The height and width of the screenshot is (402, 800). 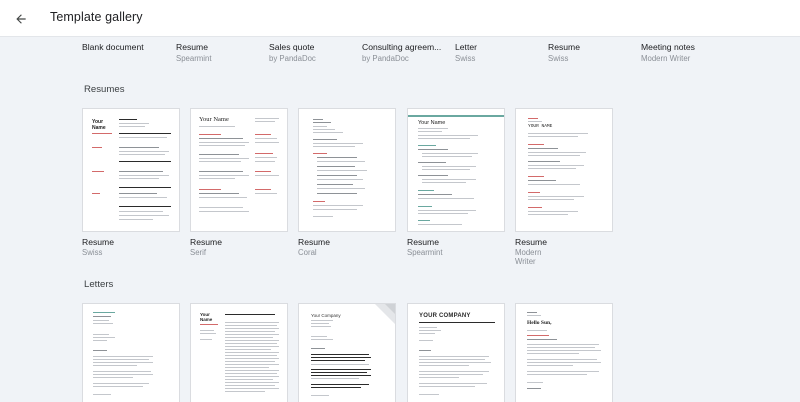 What do you see at coordinates (668, 47) in the screenshot?
I see `recent-template-name: Meeting notes` at bounding box center [668, 47].